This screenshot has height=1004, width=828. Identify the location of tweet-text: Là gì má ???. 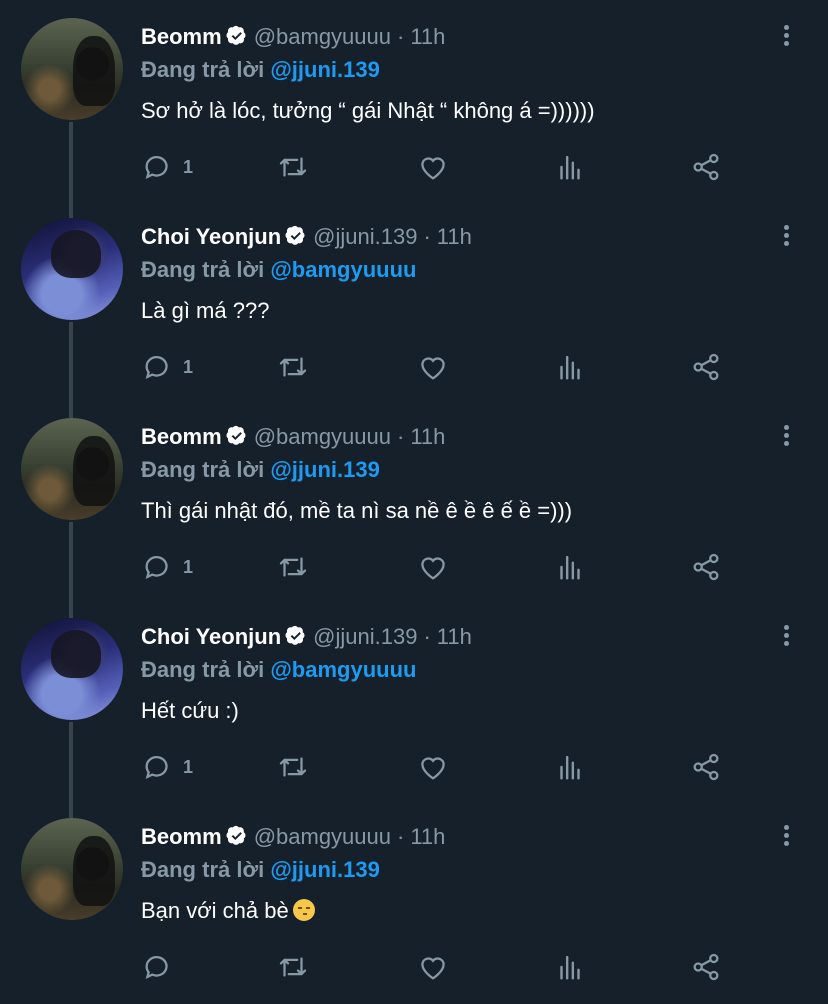
(205, 311).